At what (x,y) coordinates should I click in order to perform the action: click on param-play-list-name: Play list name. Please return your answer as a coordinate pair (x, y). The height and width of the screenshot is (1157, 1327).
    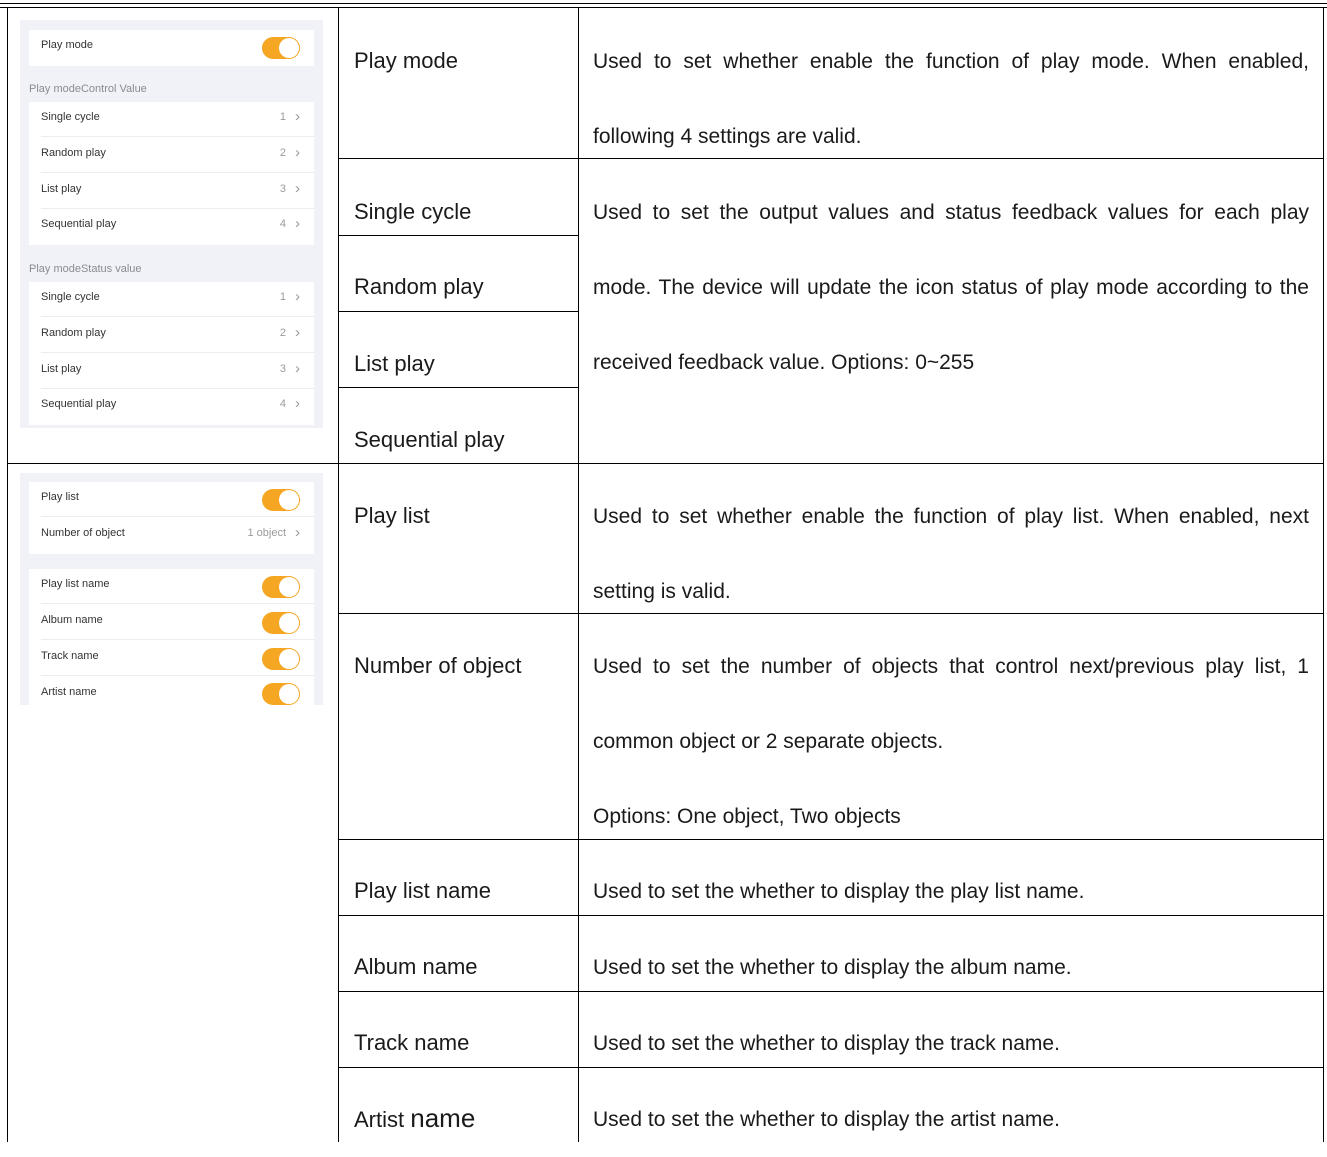
    Looking at the image, I should click on (422, 890).